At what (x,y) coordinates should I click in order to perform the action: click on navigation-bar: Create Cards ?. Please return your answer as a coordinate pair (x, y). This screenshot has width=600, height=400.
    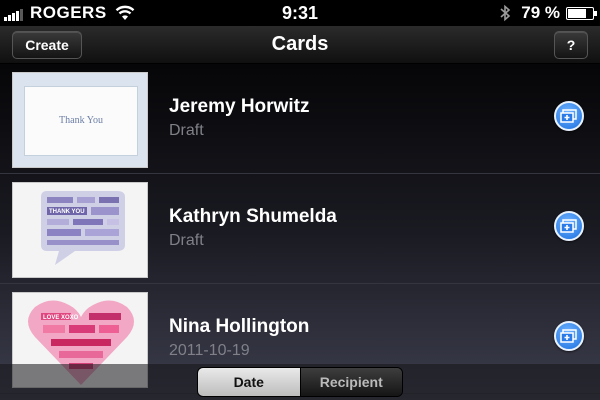
    Looking at the image, I should click on (300, 45).